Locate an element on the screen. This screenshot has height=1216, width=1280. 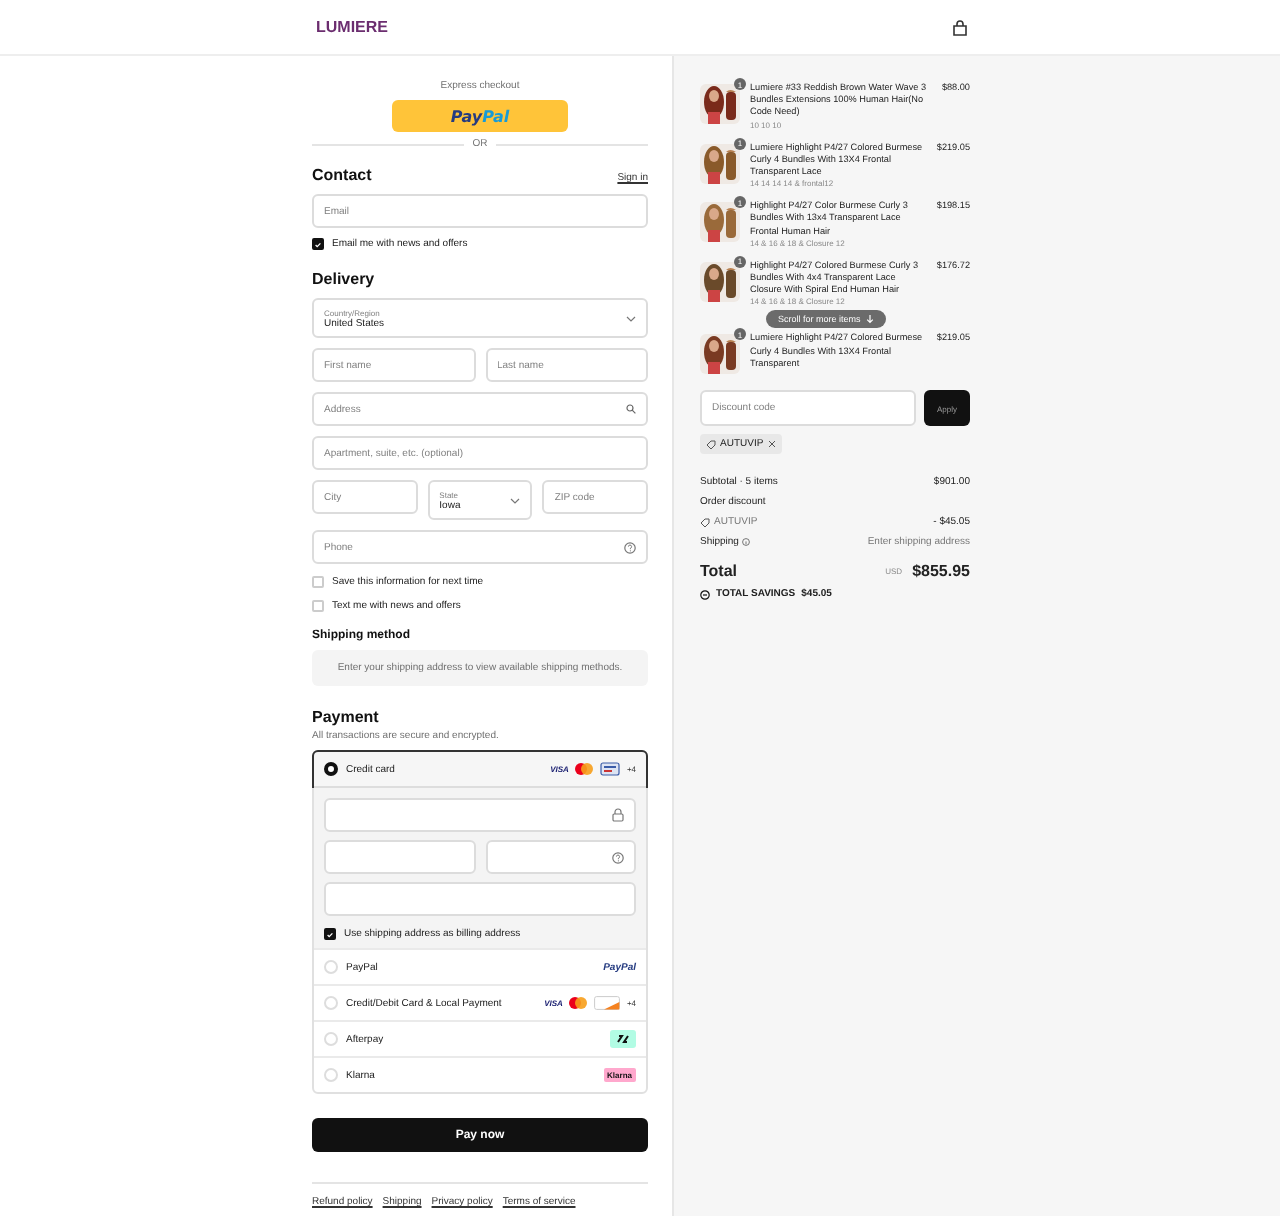
afterpay-icon is located at coordinates (623, 1039).